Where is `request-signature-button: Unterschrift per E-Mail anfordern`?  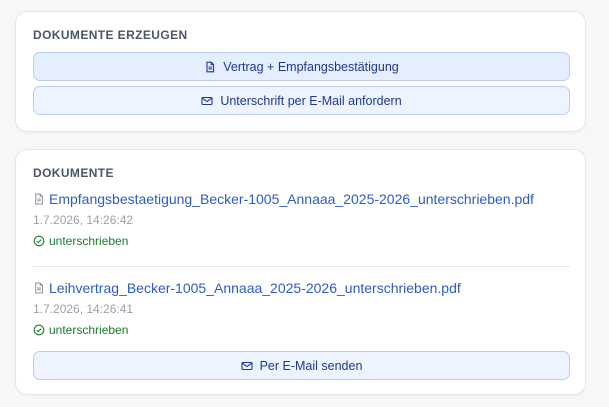
request-signature-button: Unterschrift per E-Mail anfordern is located at coordinates (301, 100).